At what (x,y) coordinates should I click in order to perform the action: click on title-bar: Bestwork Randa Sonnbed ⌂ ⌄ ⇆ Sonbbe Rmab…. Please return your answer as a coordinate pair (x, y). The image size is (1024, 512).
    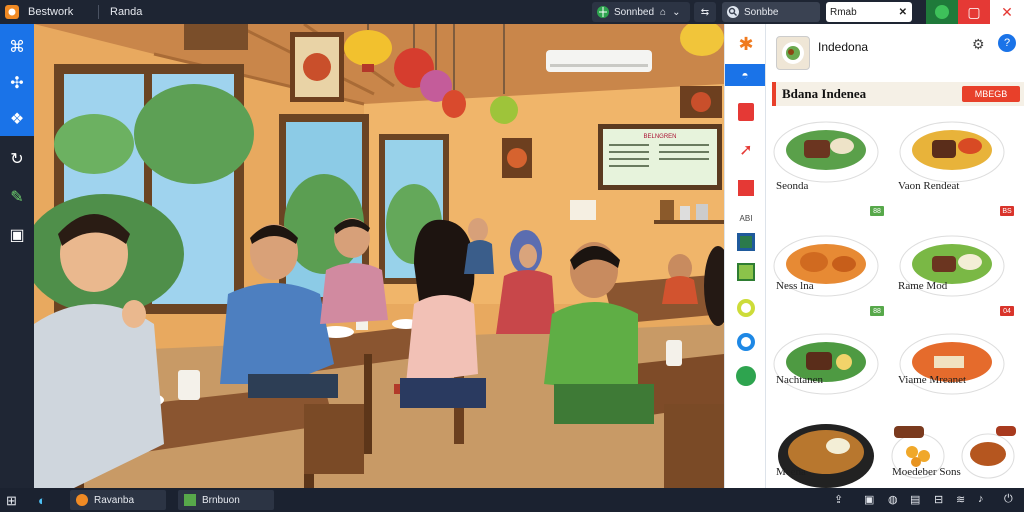
    Looking at the image, I should click on (512, 12).